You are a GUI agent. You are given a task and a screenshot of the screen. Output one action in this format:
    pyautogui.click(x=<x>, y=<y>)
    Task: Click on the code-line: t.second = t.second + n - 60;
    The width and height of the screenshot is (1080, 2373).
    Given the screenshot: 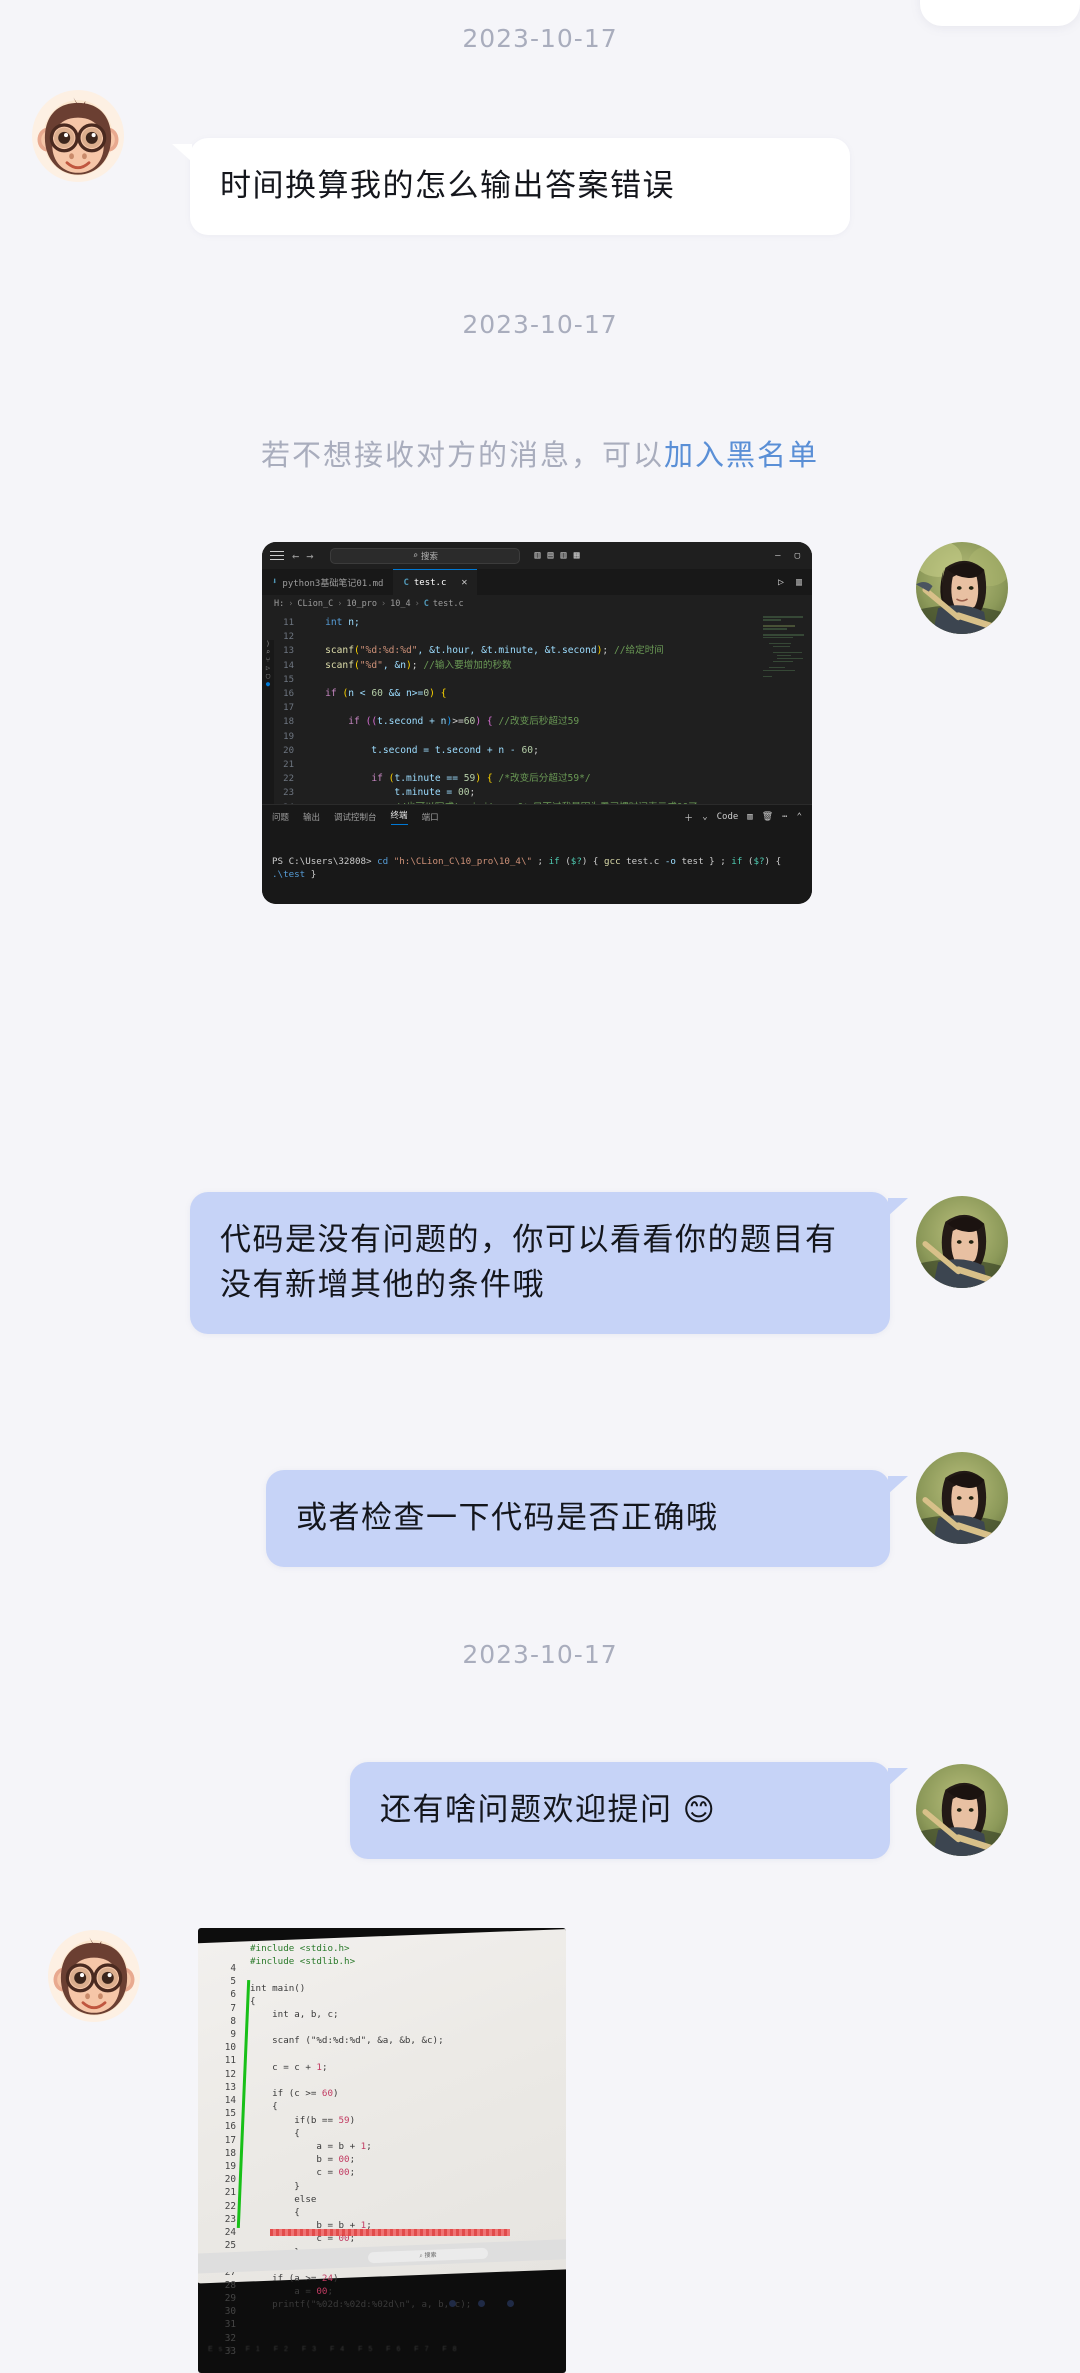 What is the action you would take?
    pyautogui.click(x=557, y=751)
    